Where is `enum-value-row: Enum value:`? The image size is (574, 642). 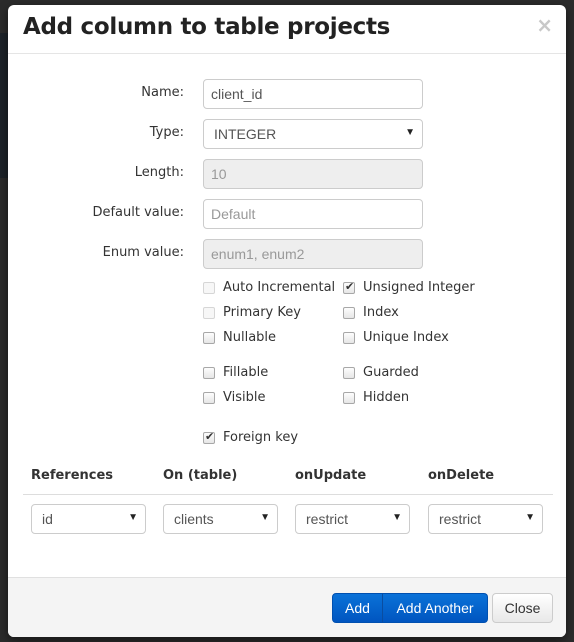
enum-value-row: Enum value: is located at coordinates (287, 254).